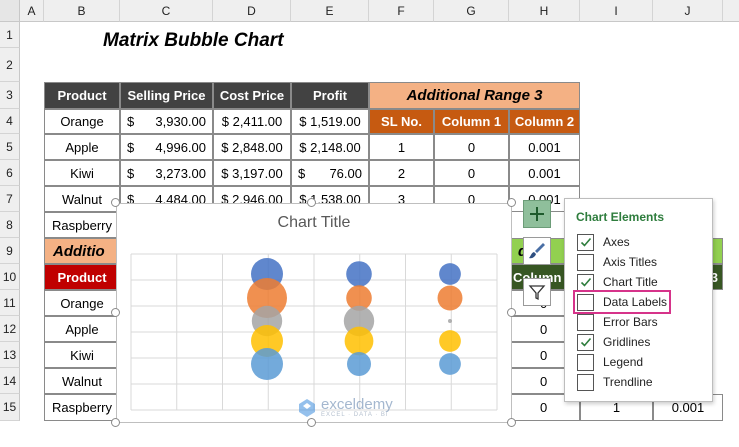  What do you see at coordinates (616, 11) in the screenshot?
I see `column-header-i: I` at bounding box center [616, 11].